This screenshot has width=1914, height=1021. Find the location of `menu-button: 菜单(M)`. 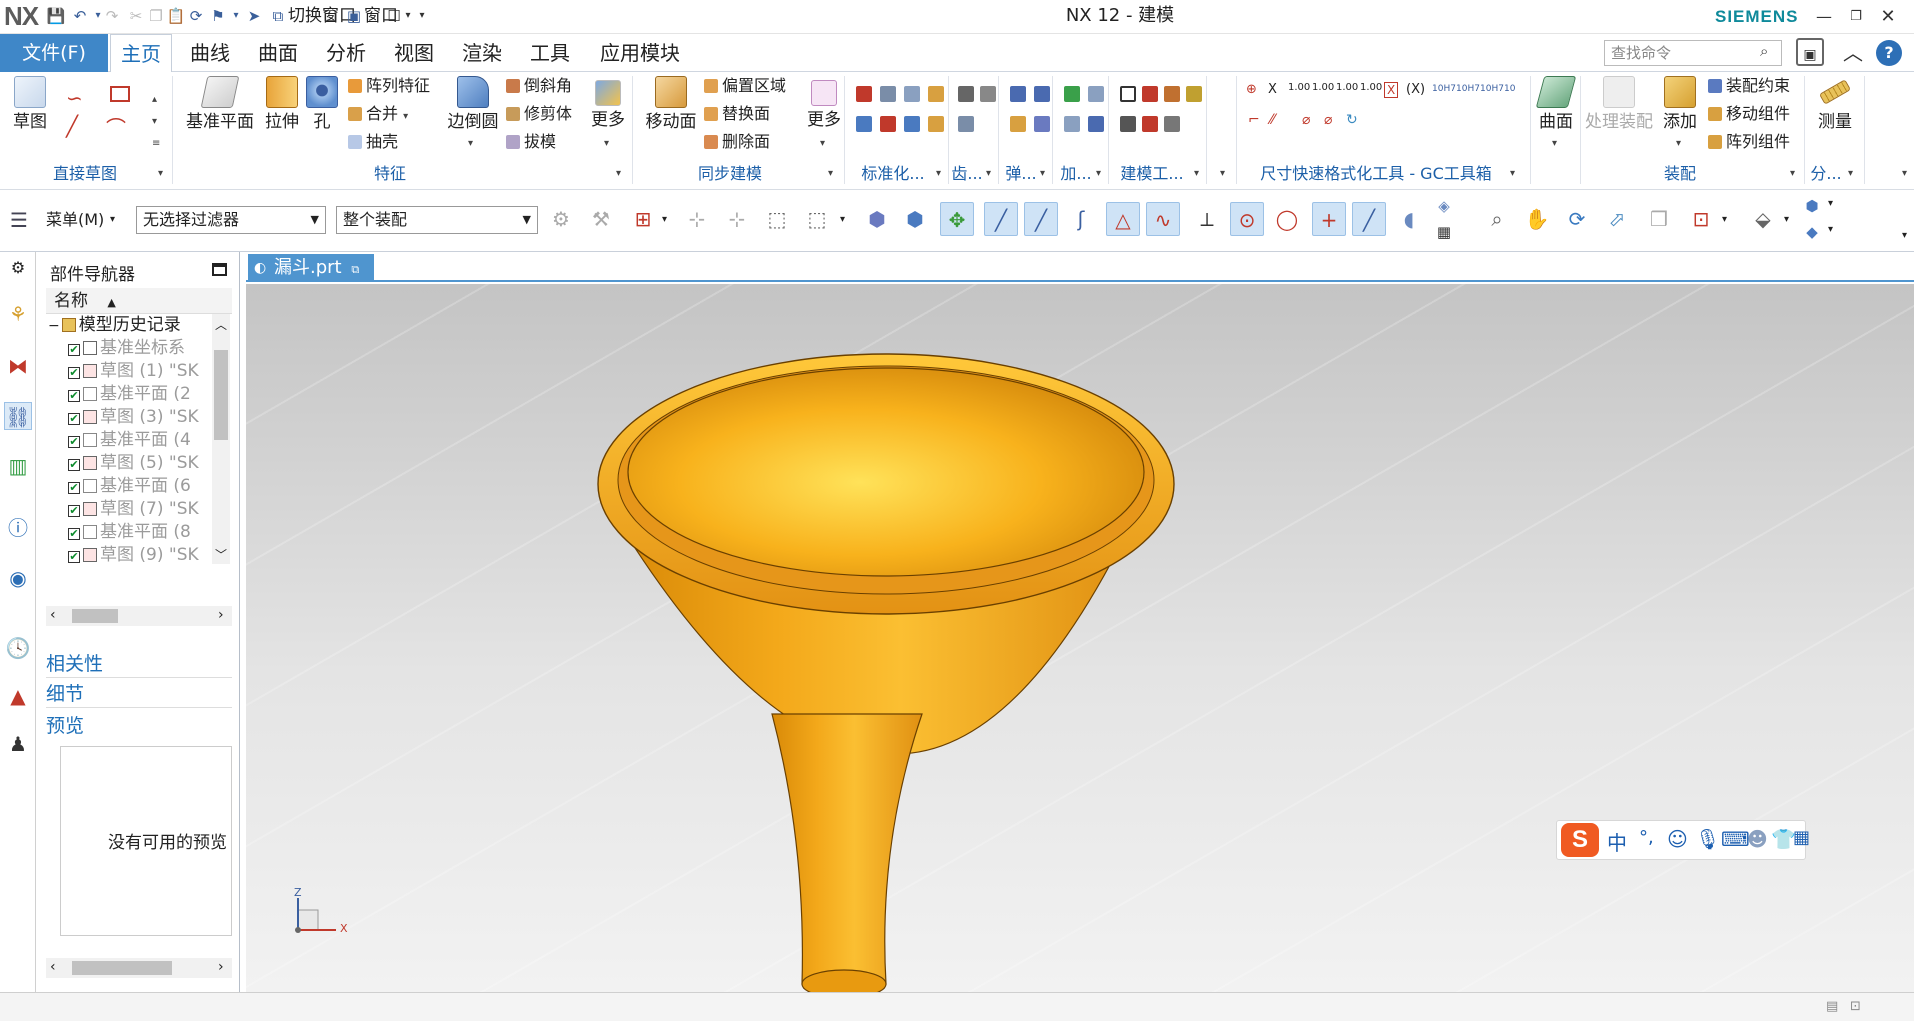

menu-button: 菜单(M) is located at coordinates (75, 220).